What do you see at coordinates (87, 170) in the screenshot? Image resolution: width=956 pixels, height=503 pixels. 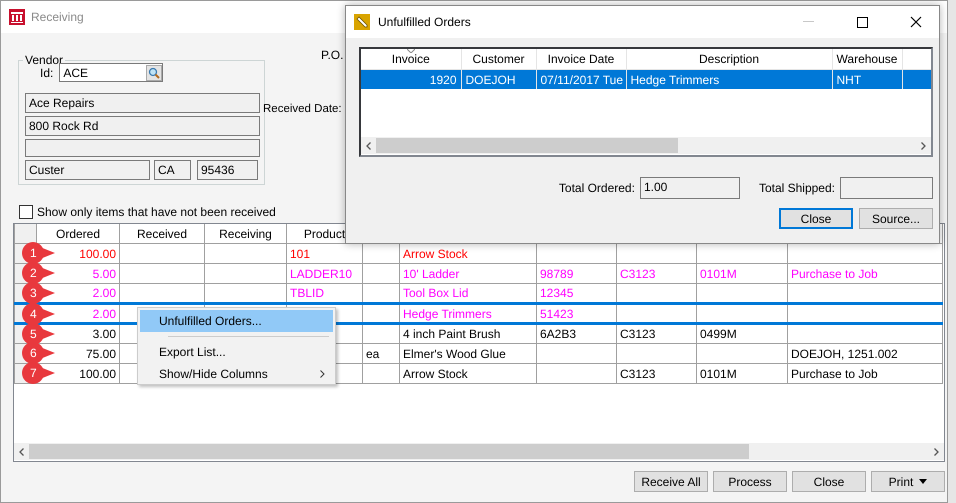 I see `city-field: Custer` at bounding box center [87, 170].